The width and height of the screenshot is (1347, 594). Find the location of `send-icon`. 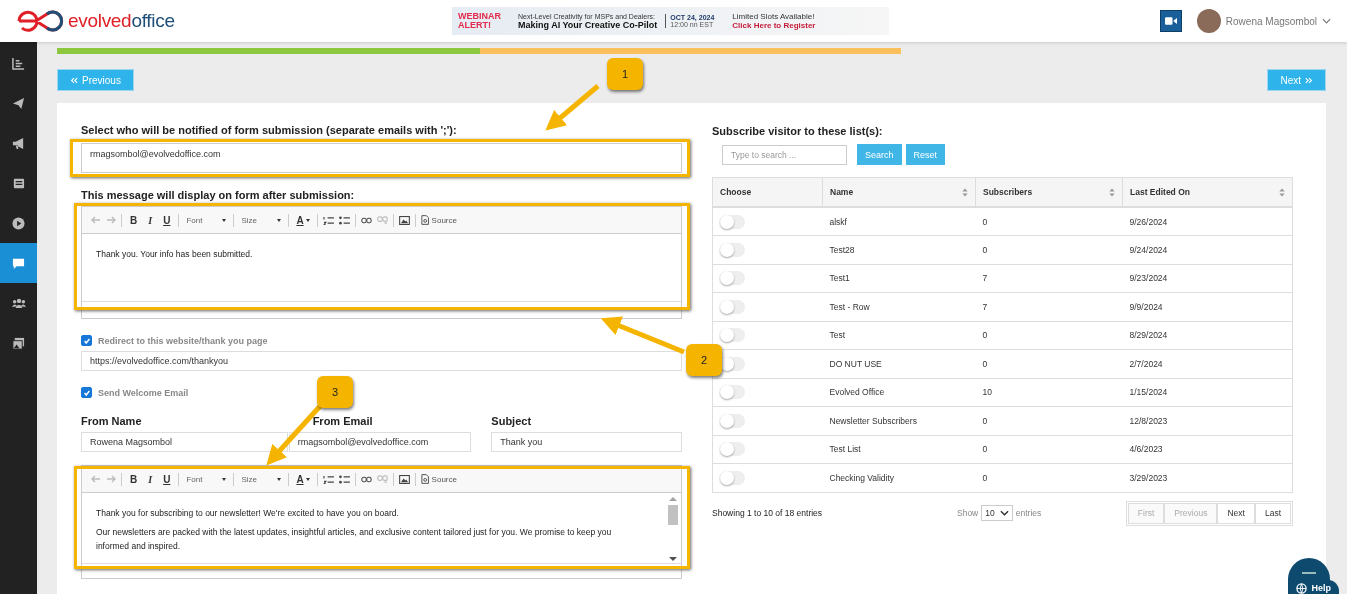

send-icon is located at coordinates (18, 103).